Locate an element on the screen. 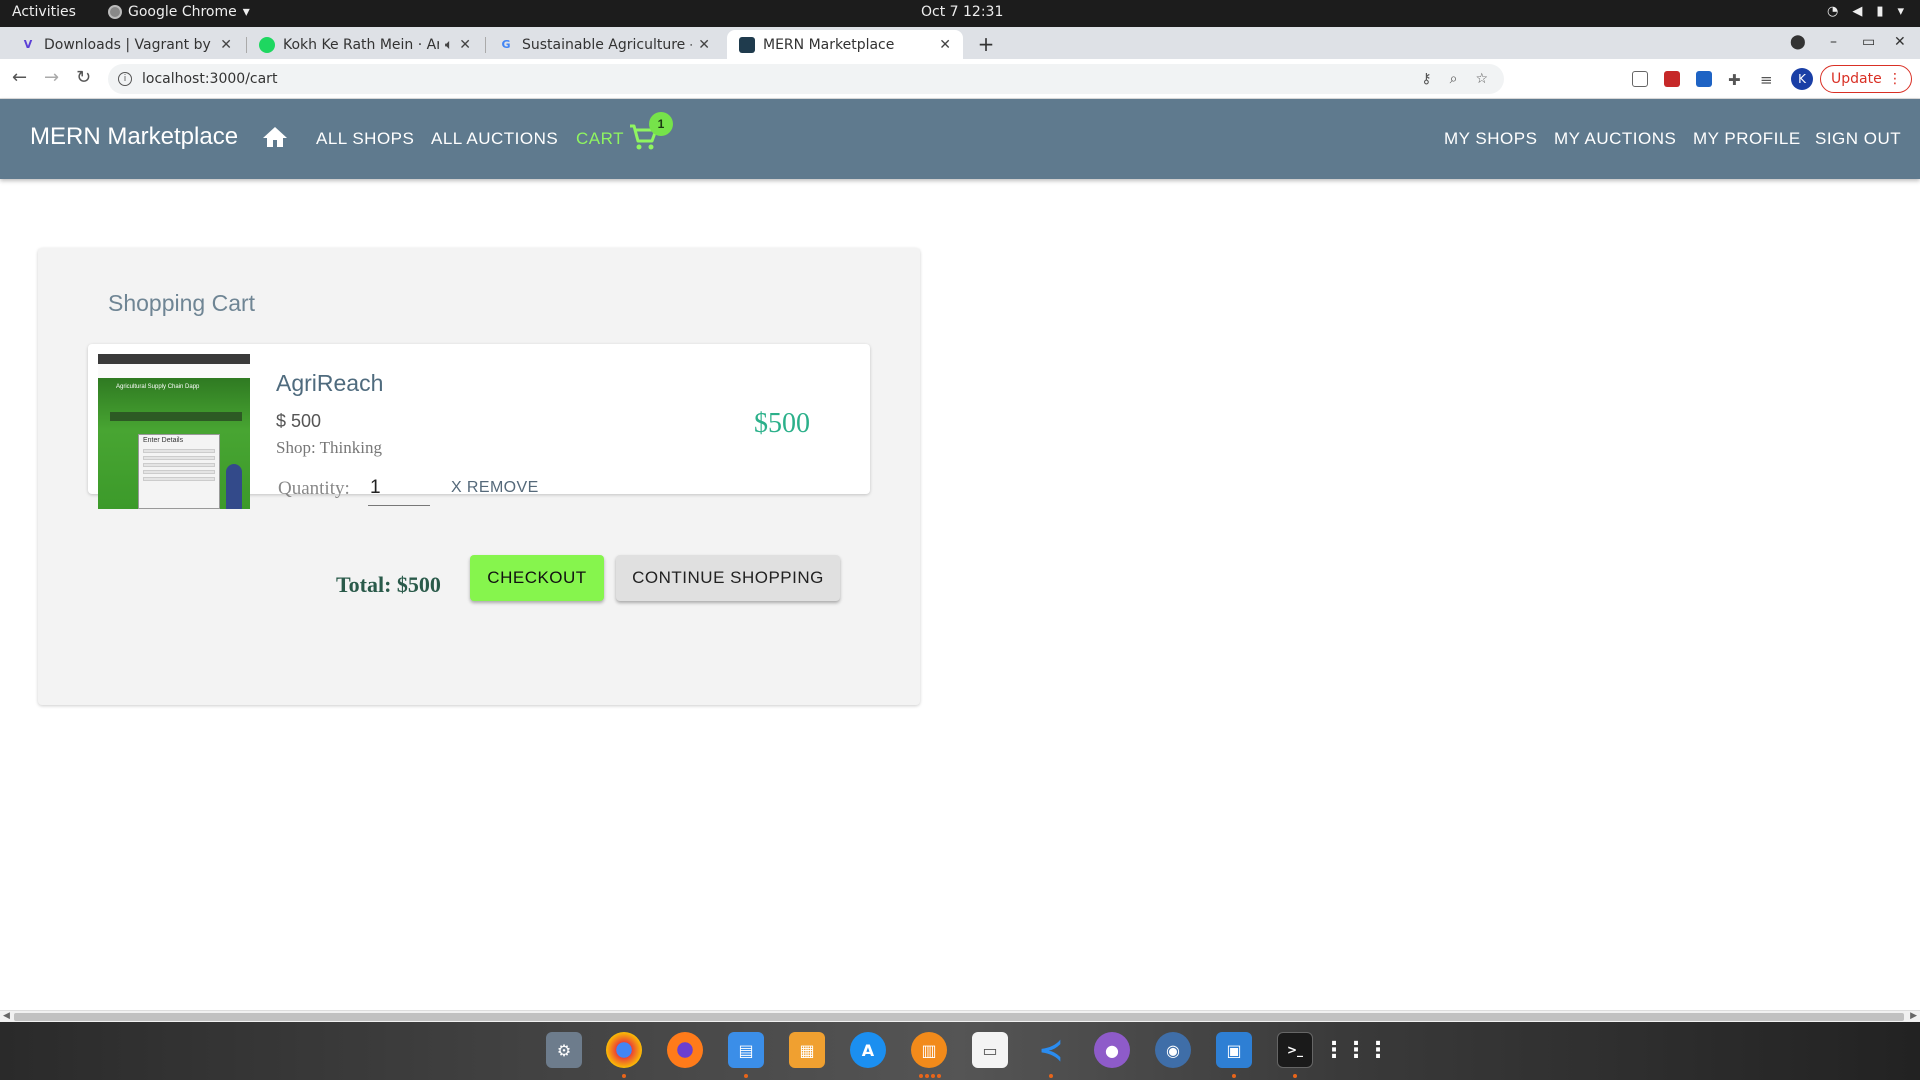 This screenshot has height=1080, width=1920. profile-avatar: K is located at coordinates (1802, 79).